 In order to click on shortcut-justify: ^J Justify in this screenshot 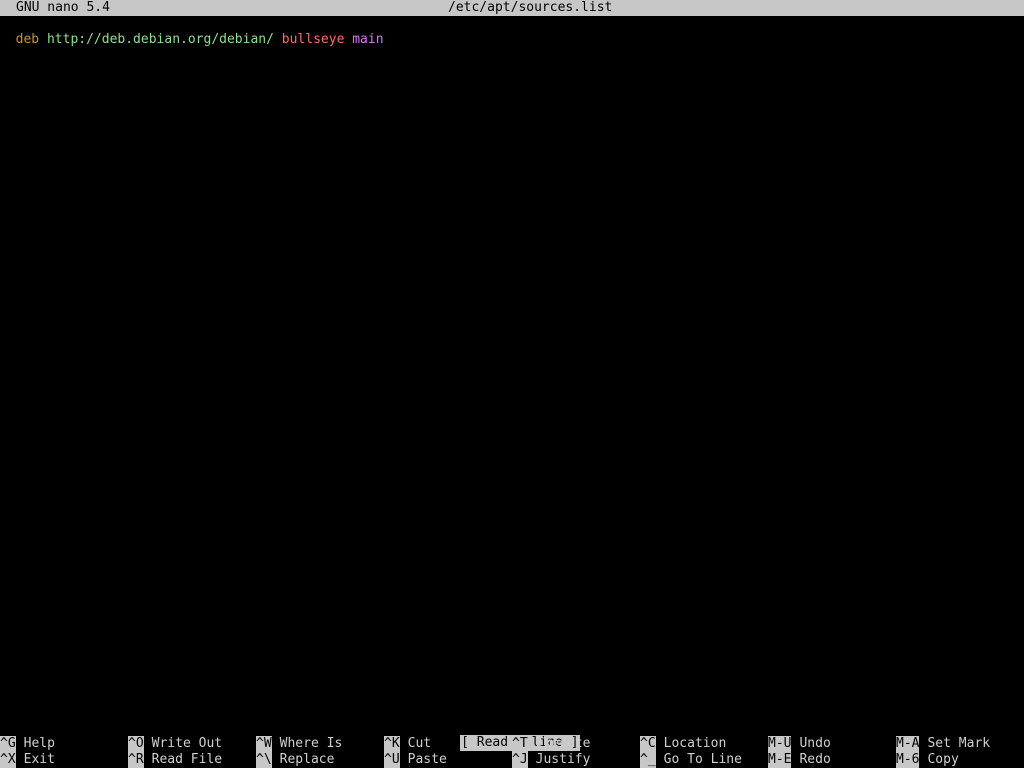, I will do `click(551, 760)`.